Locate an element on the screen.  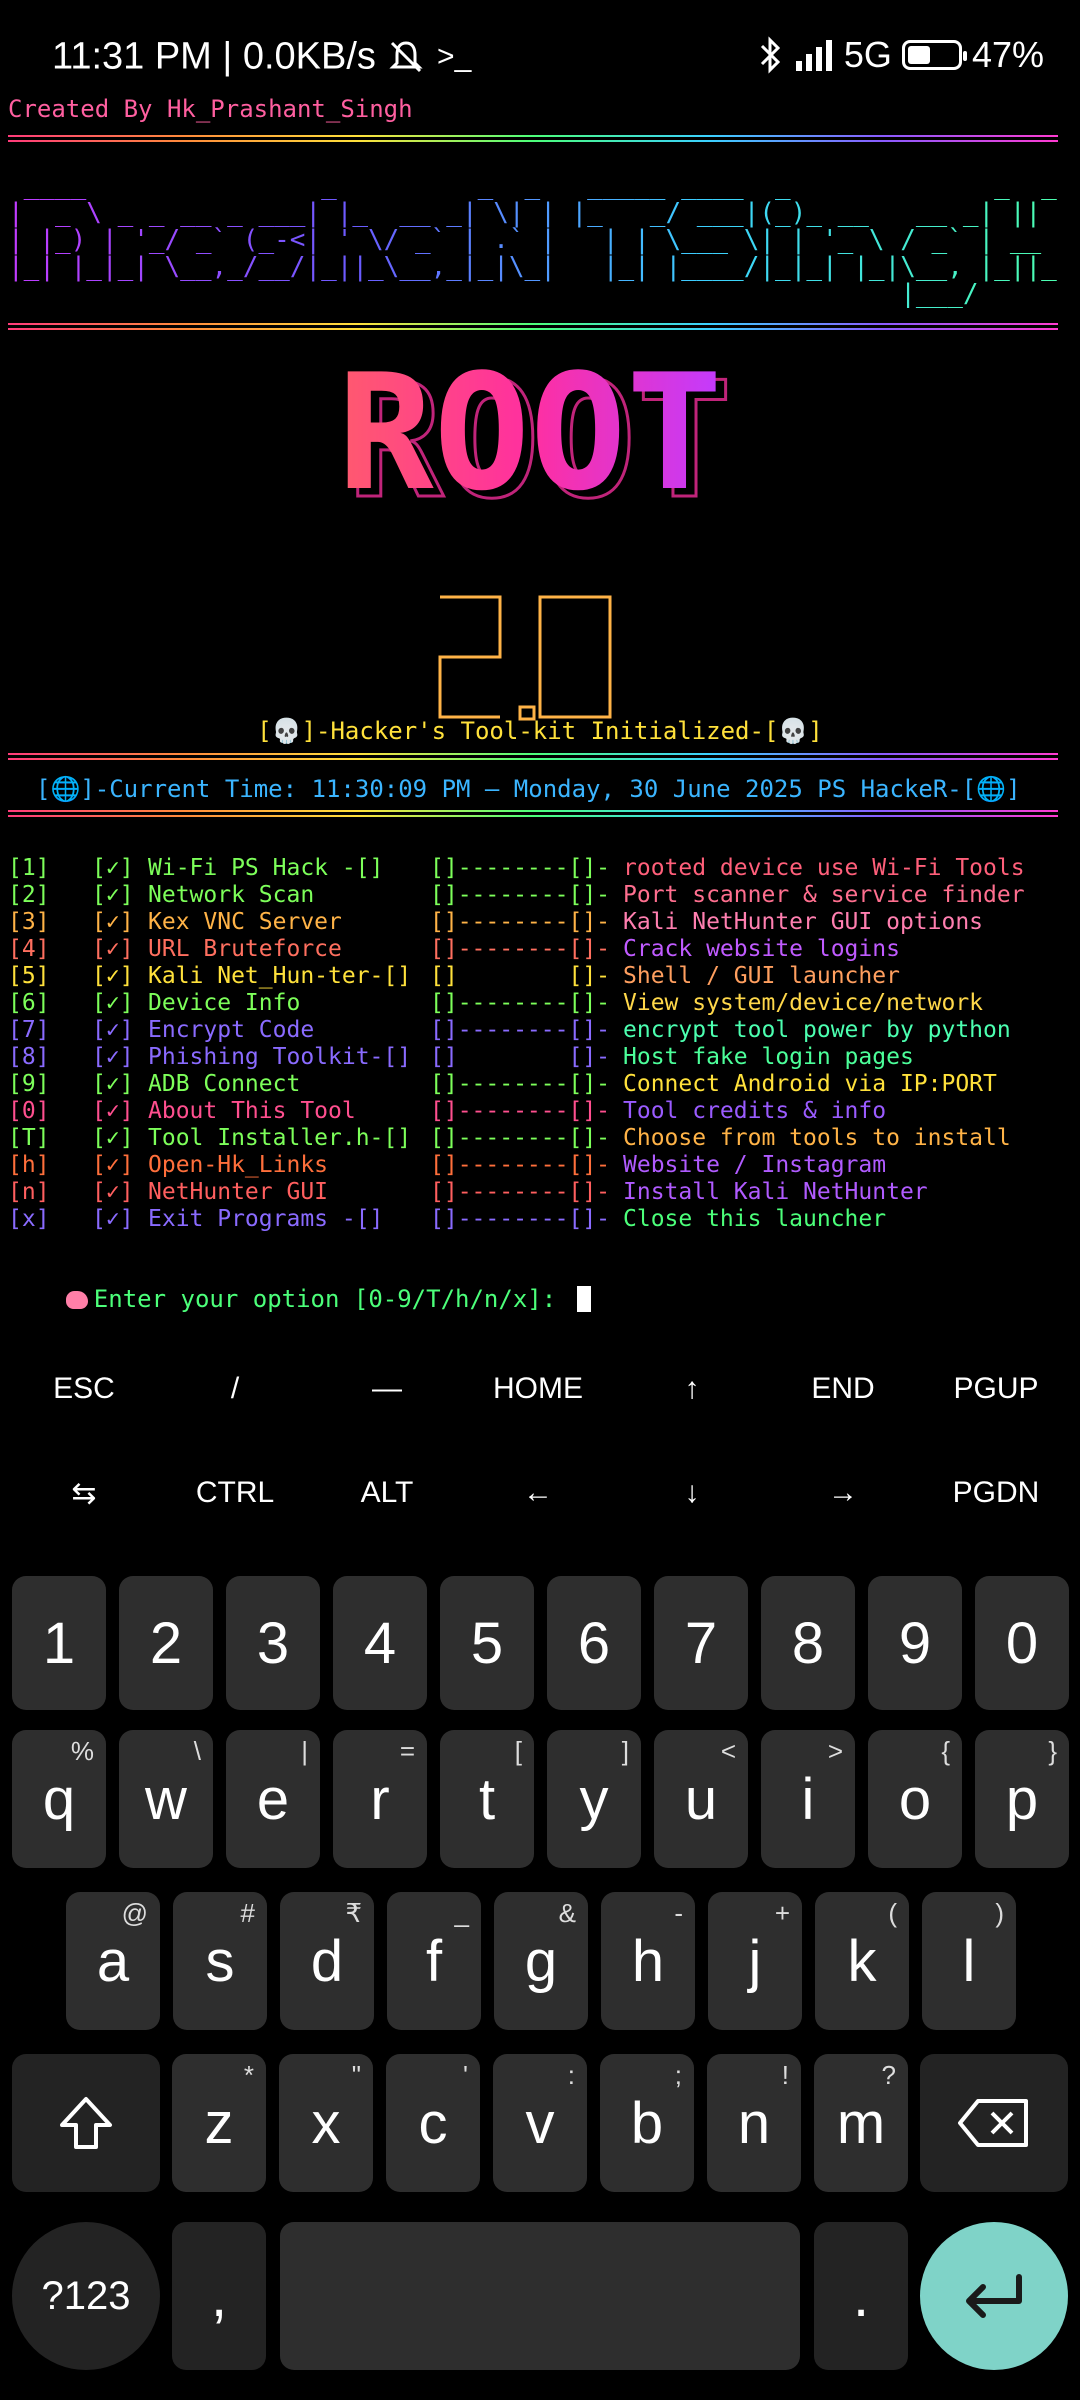
key-n: n! is located at coordinates (754, 2123).